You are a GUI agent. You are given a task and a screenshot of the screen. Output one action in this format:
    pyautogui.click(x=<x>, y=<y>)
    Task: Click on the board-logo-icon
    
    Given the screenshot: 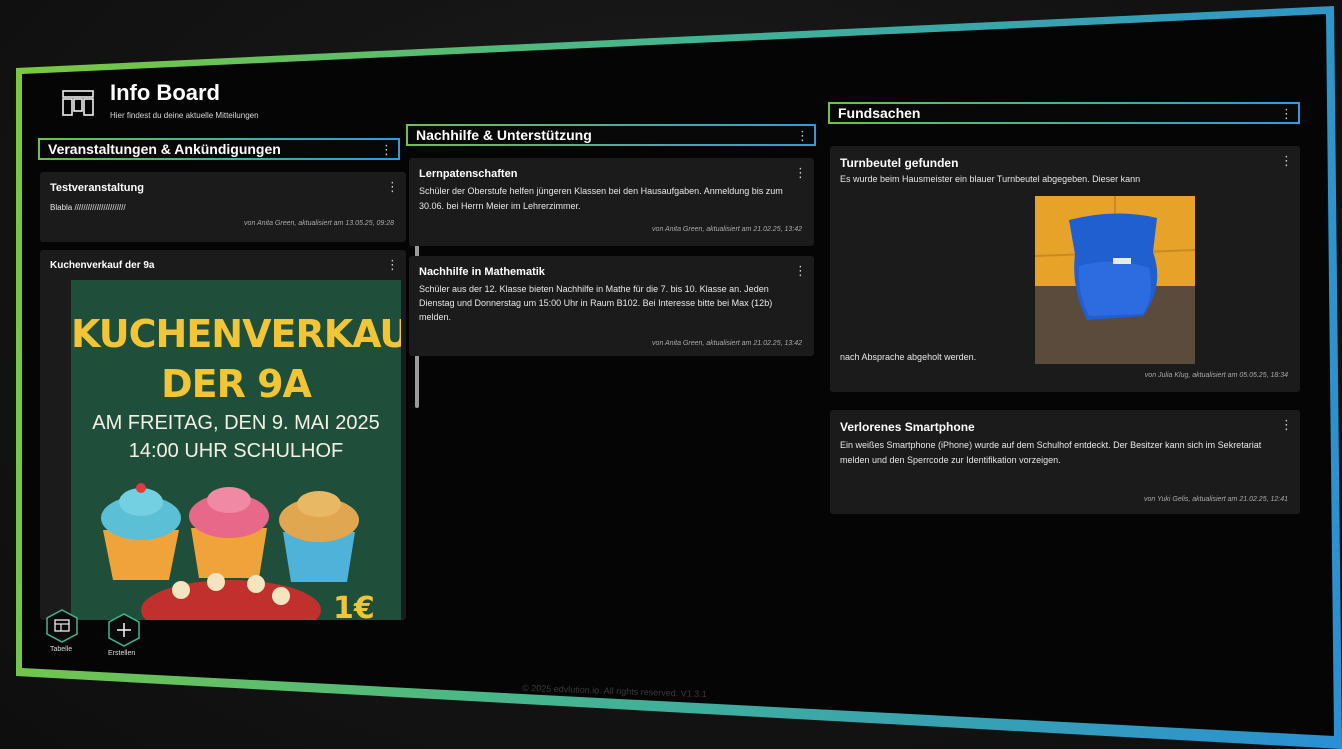 What is the action you would take?
    pyautogui.click(x=78, y=103)
    